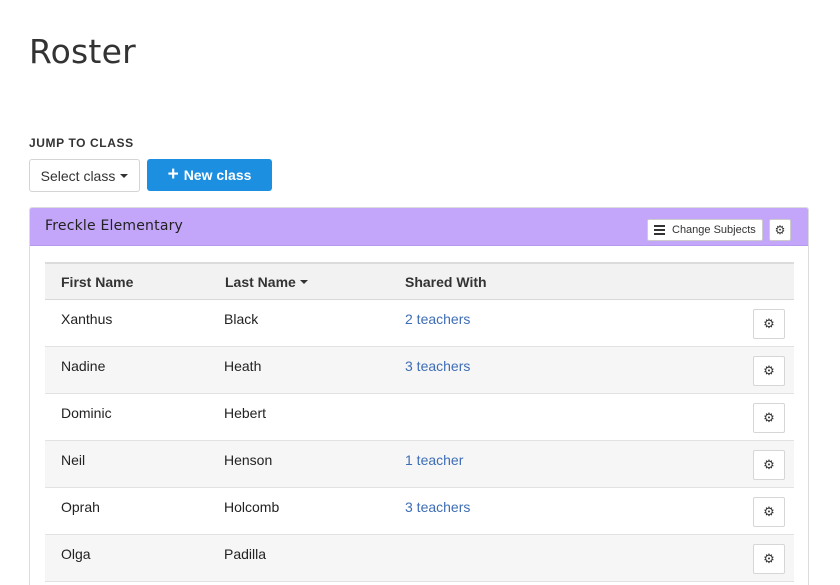  I want to click on jump-to-class-label: JUMP TO CLASS, so click(81, 143).